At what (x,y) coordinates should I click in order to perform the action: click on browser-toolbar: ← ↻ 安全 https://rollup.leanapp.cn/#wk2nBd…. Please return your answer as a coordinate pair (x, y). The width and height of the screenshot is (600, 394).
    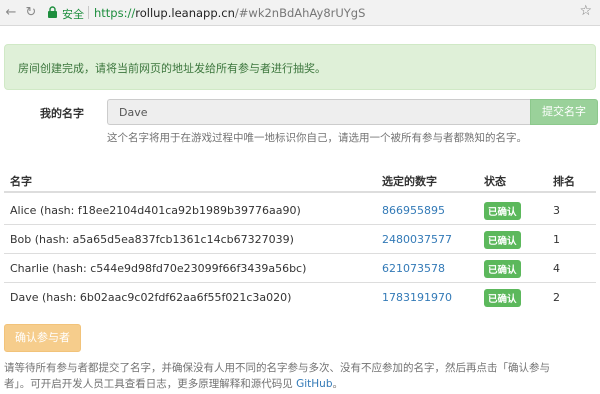
    Looking at the image, I should click on (300, 13).